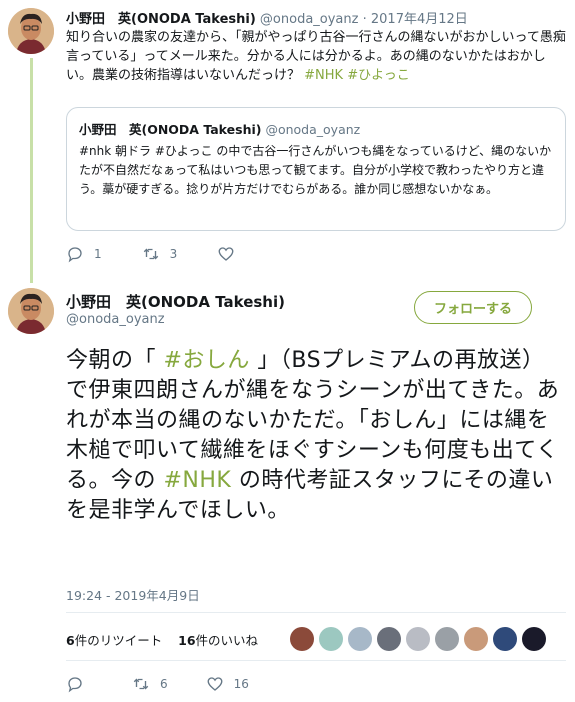 This screenshot has width=575, height=702. I want to click on parent-author-name: 小野田 英(ONODA Takeshi), so click(161, 19).